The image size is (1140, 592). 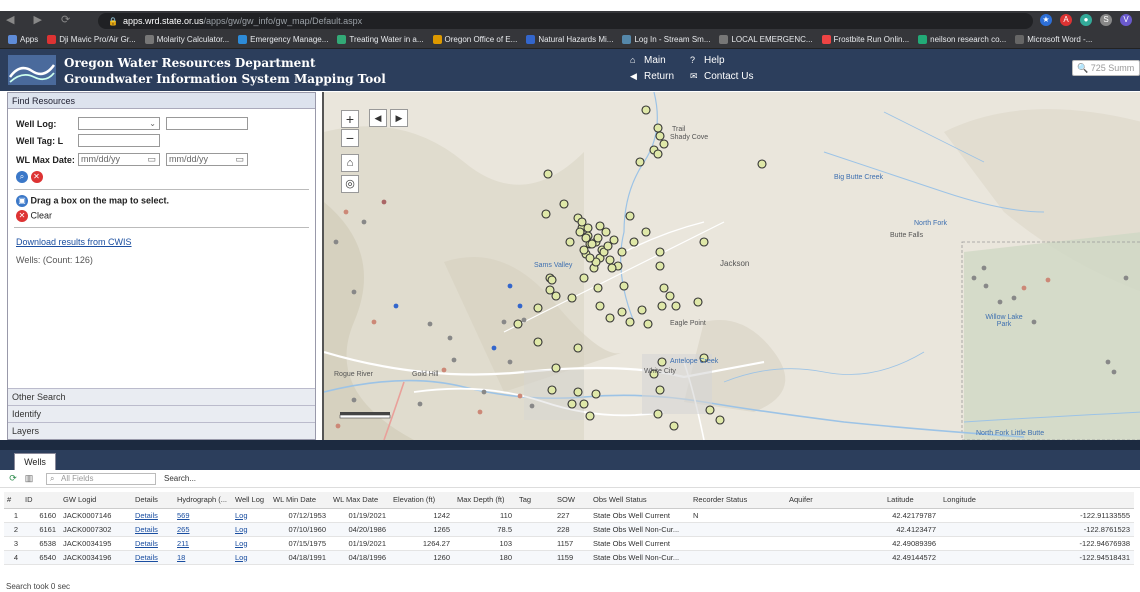 What do you see at coordinates (42, 19) in the screenshot?
I see `browser-nav-buttons: ◀ ▶ ⟳` at bounding box center [42, 19].